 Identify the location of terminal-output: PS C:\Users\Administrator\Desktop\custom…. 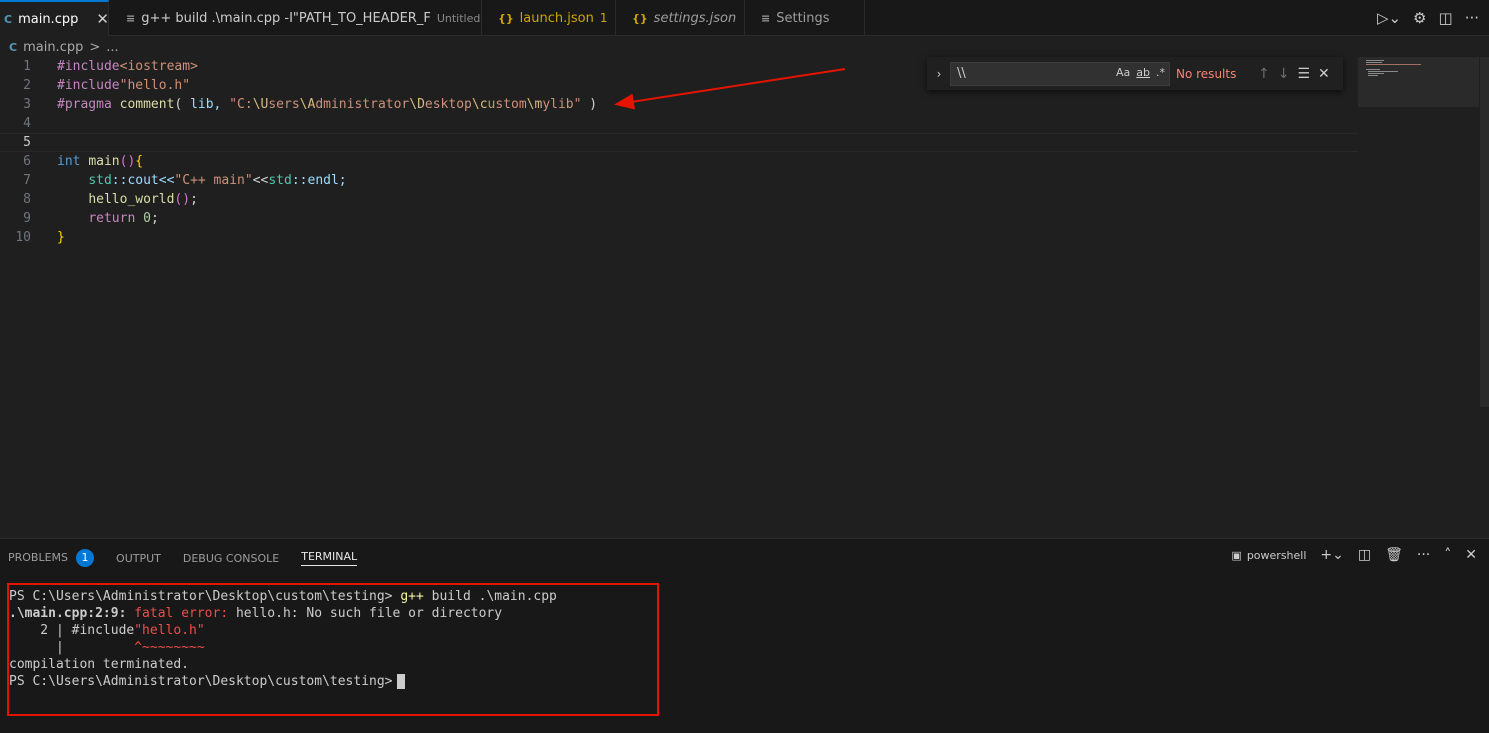
(333, 649).